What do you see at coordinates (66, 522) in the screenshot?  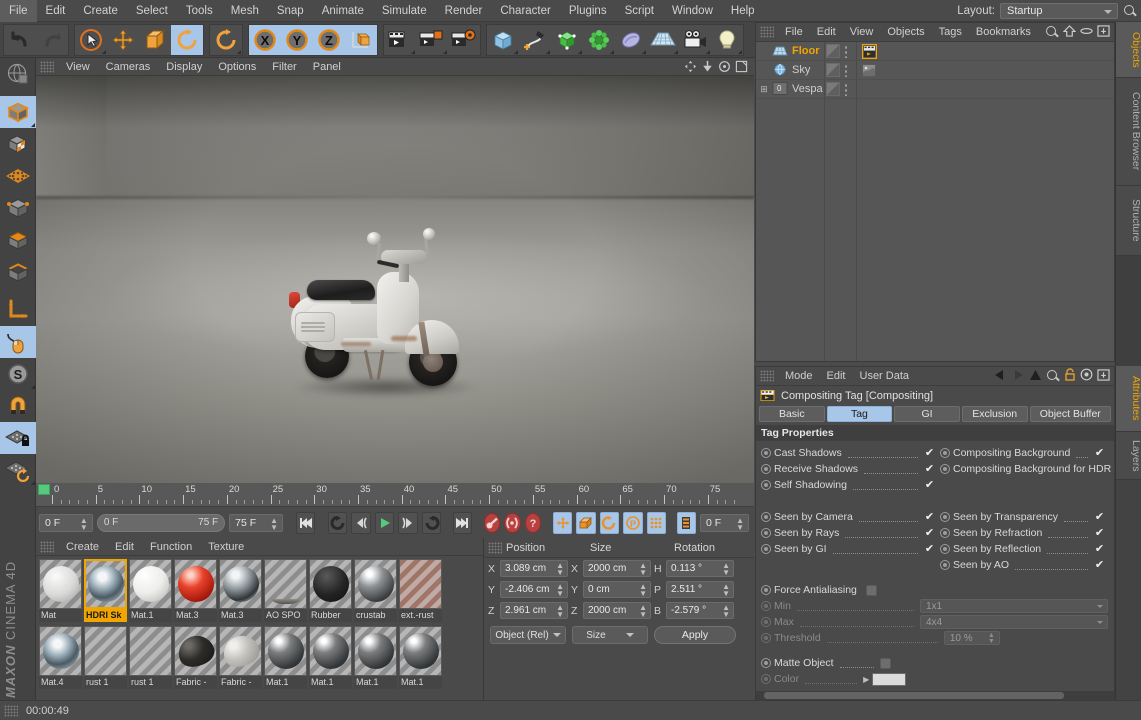 I see `current-frame-input: 0 F ▲ ▼` at bounding box center [66, 522].